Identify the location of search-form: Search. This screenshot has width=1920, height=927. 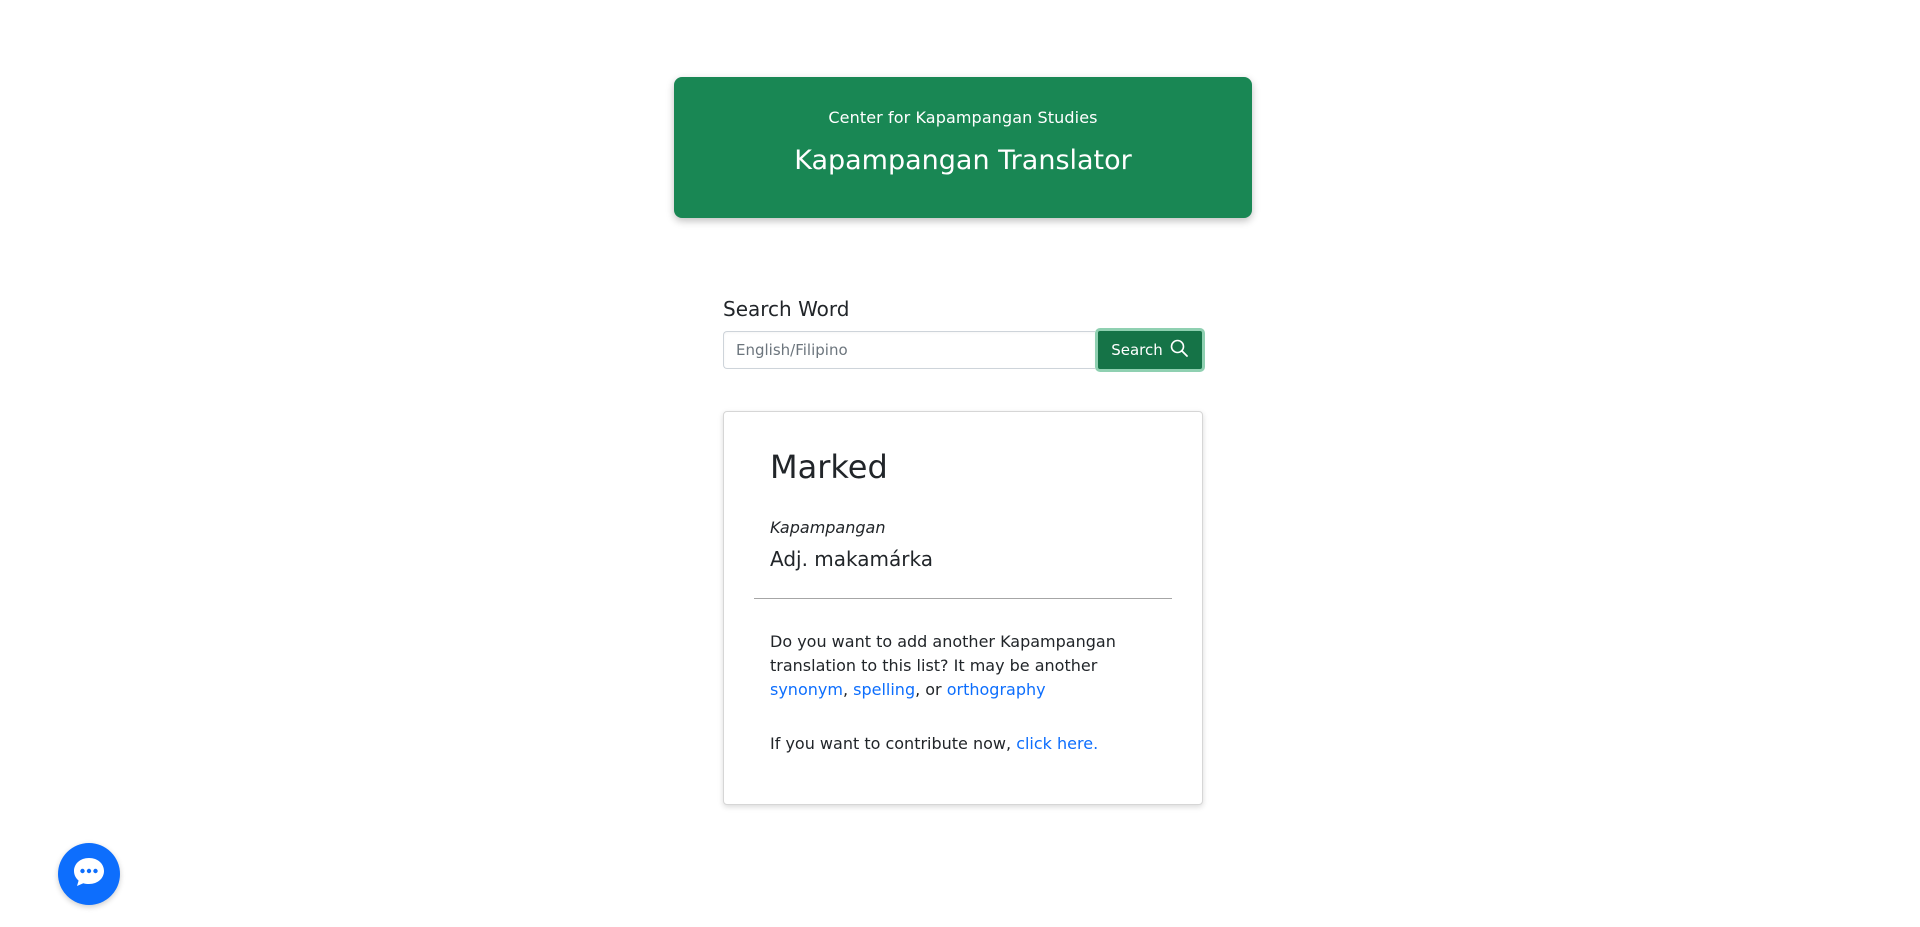
(964, 350).